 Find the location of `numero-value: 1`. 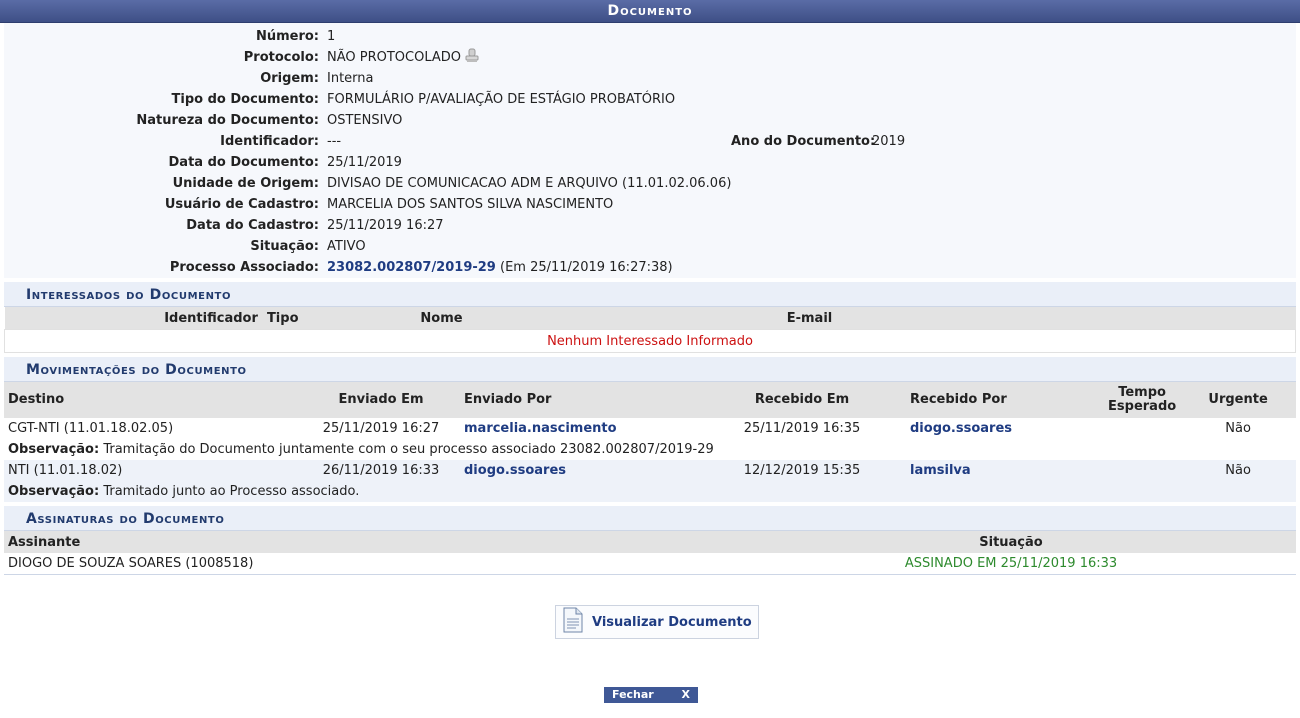

numero-value: 1 is located at coordinates (331, 36).